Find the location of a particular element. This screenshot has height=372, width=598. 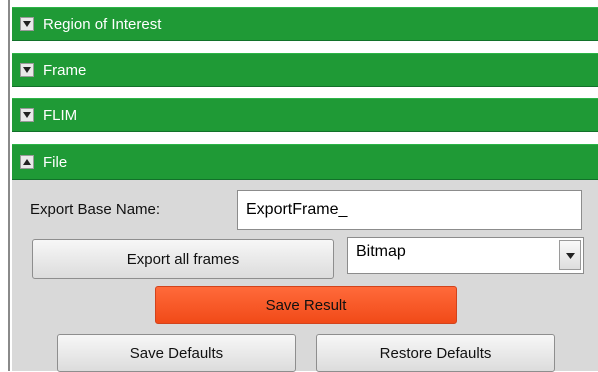

section-header-flim: FLIM is located at coordinates (305, 115).